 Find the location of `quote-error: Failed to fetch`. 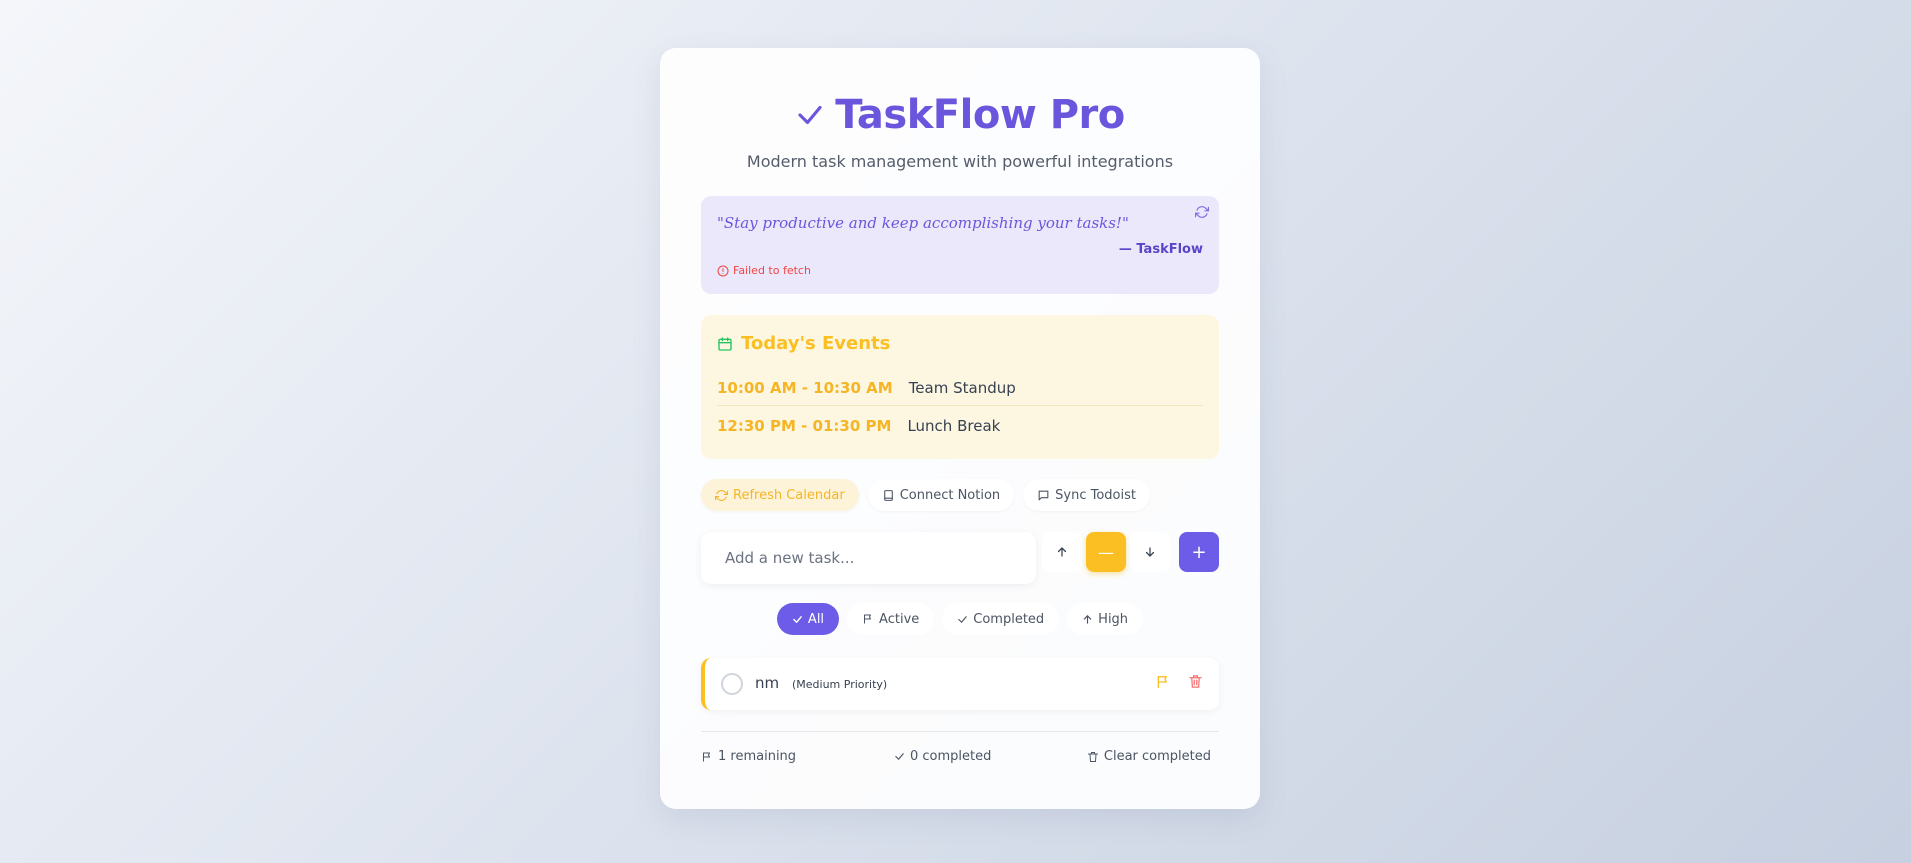

quote-error: Failed to fetch is located at coordinates (764, 270).